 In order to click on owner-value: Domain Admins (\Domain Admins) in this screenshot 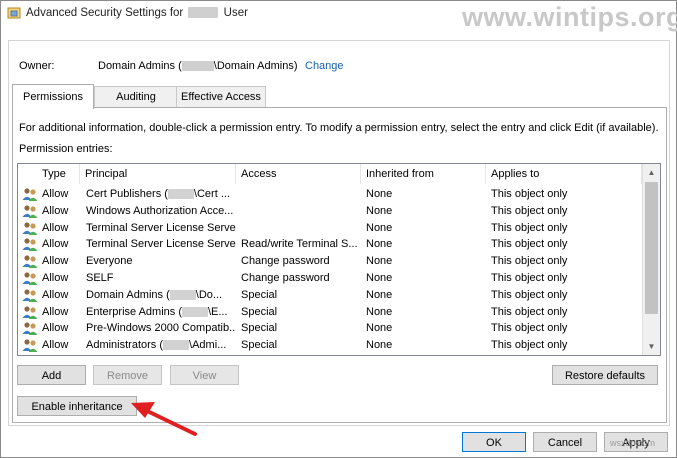, I will do `click(198, 66)`.